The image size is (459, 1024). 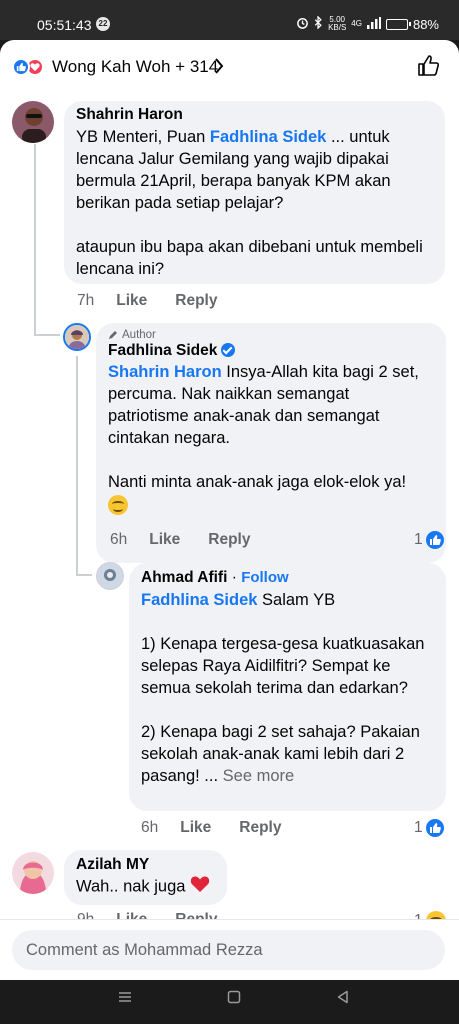 What do you see at coordinates (35, 239) in the screenshot?
I see `thread-line` at bounding box center [35, 239].